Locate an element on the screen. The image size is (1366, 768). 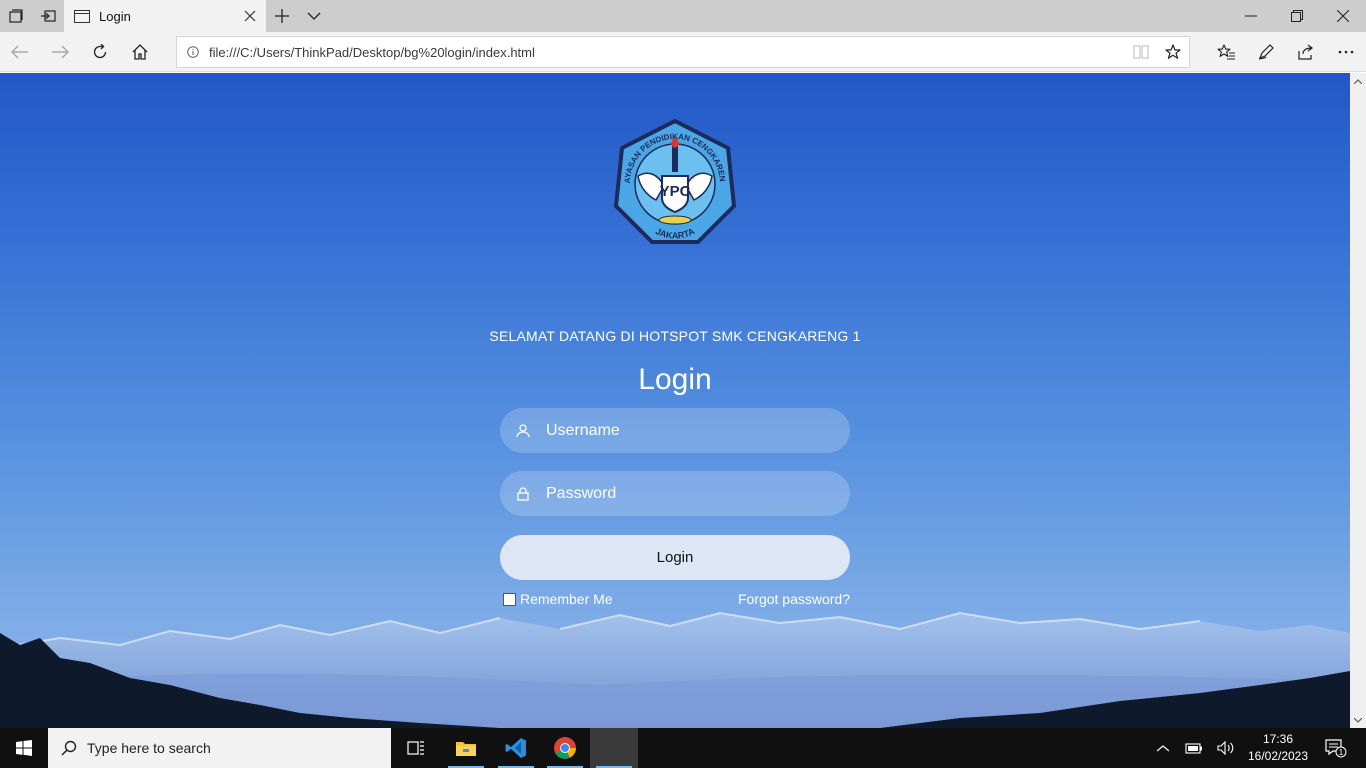
tab-preview-chevron-icon is located at coordinates (314, 16).